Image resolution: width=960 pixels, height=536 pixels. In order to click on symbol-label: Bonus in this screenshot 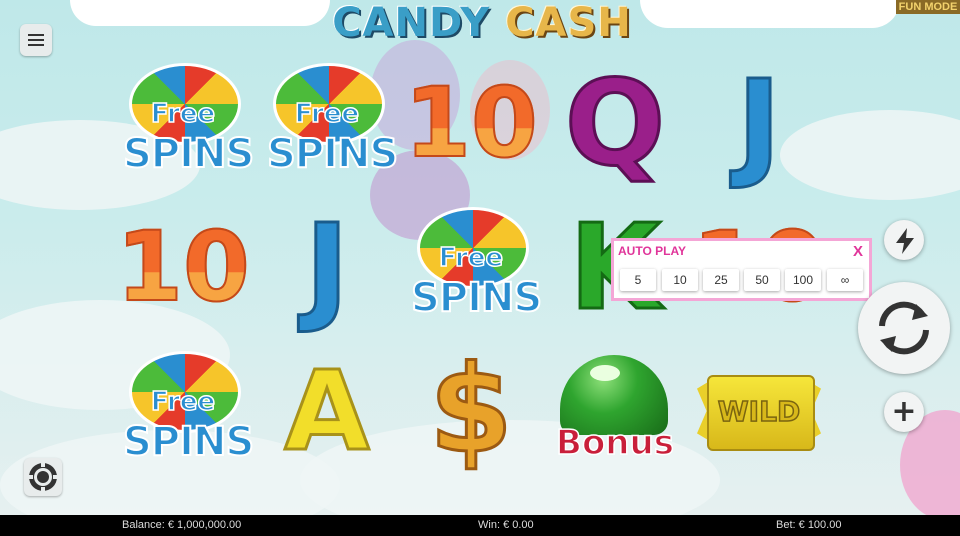, I will do `click(614, 443)`.